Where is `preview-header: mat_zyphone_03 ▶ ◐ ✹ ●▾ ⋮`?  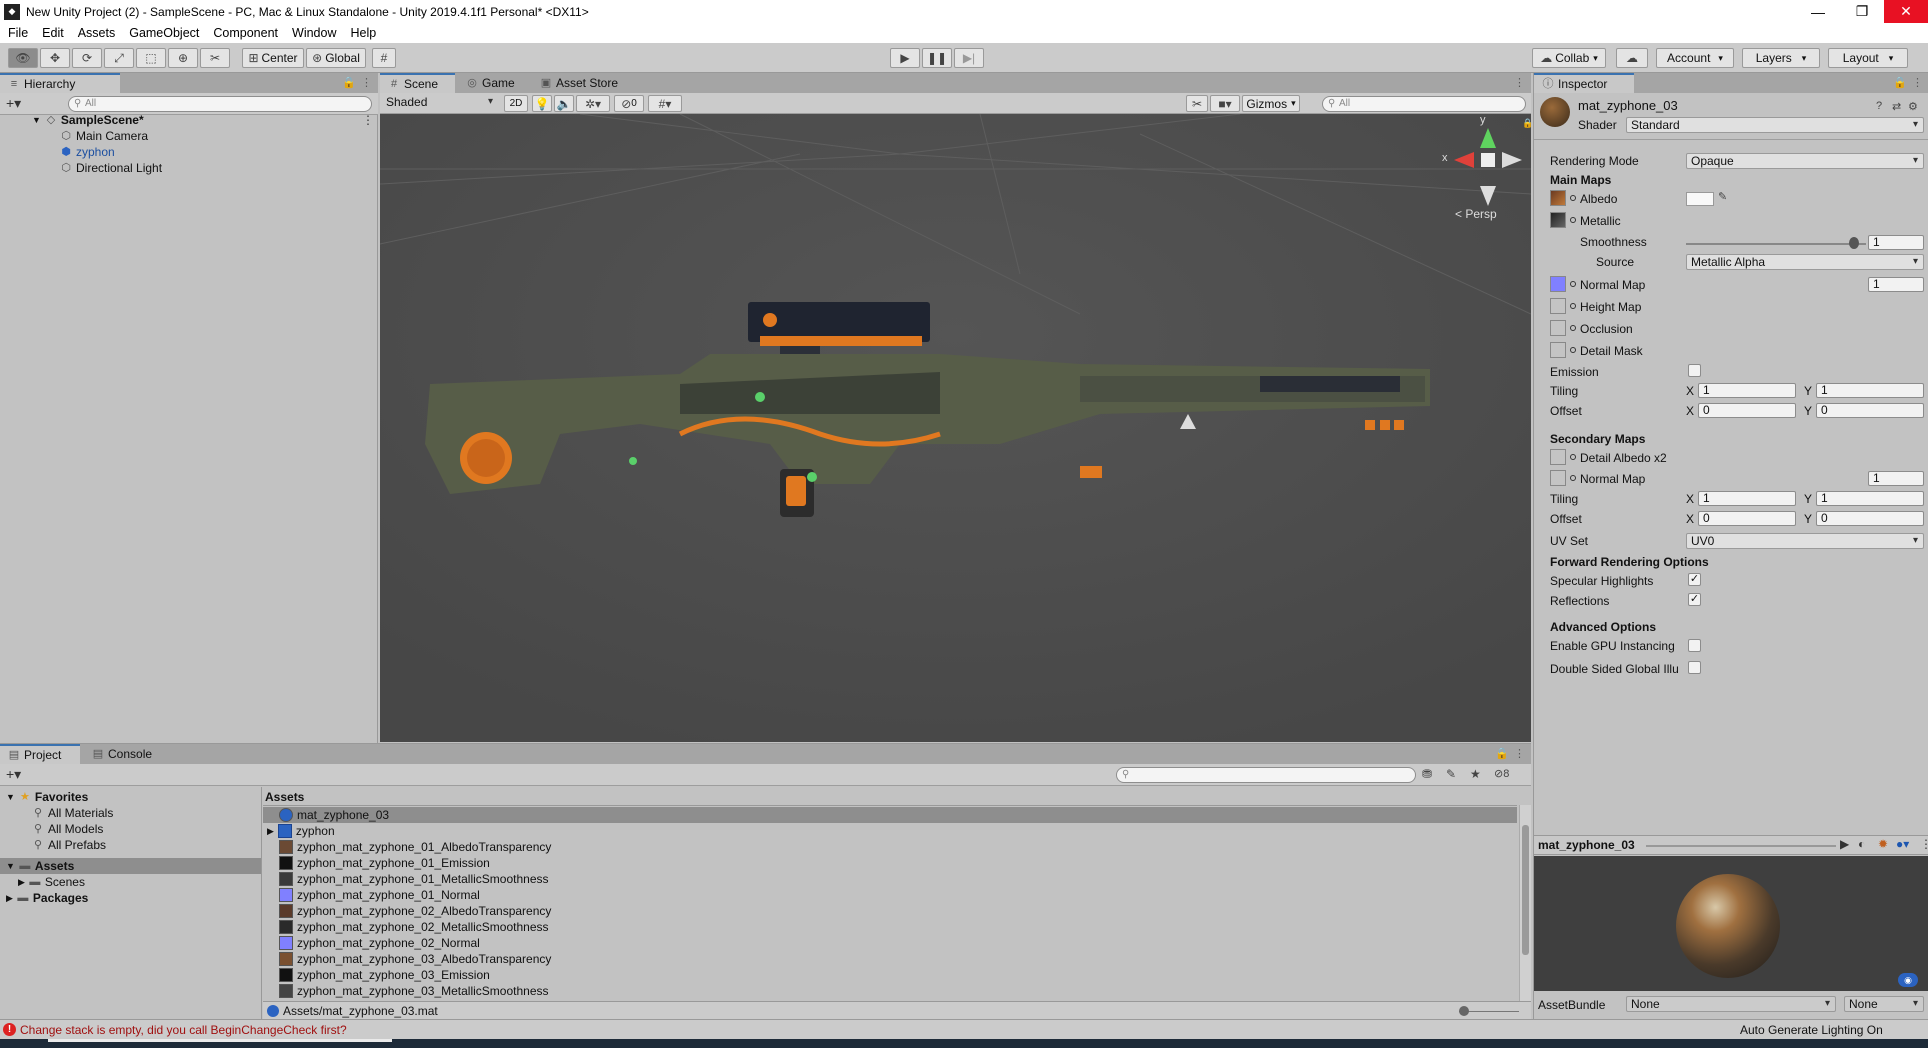 preview-header: mat_zyphone_03 ▶ ◐ ✹ ●▾ ⋮ is located at coordinates (1731, 845).